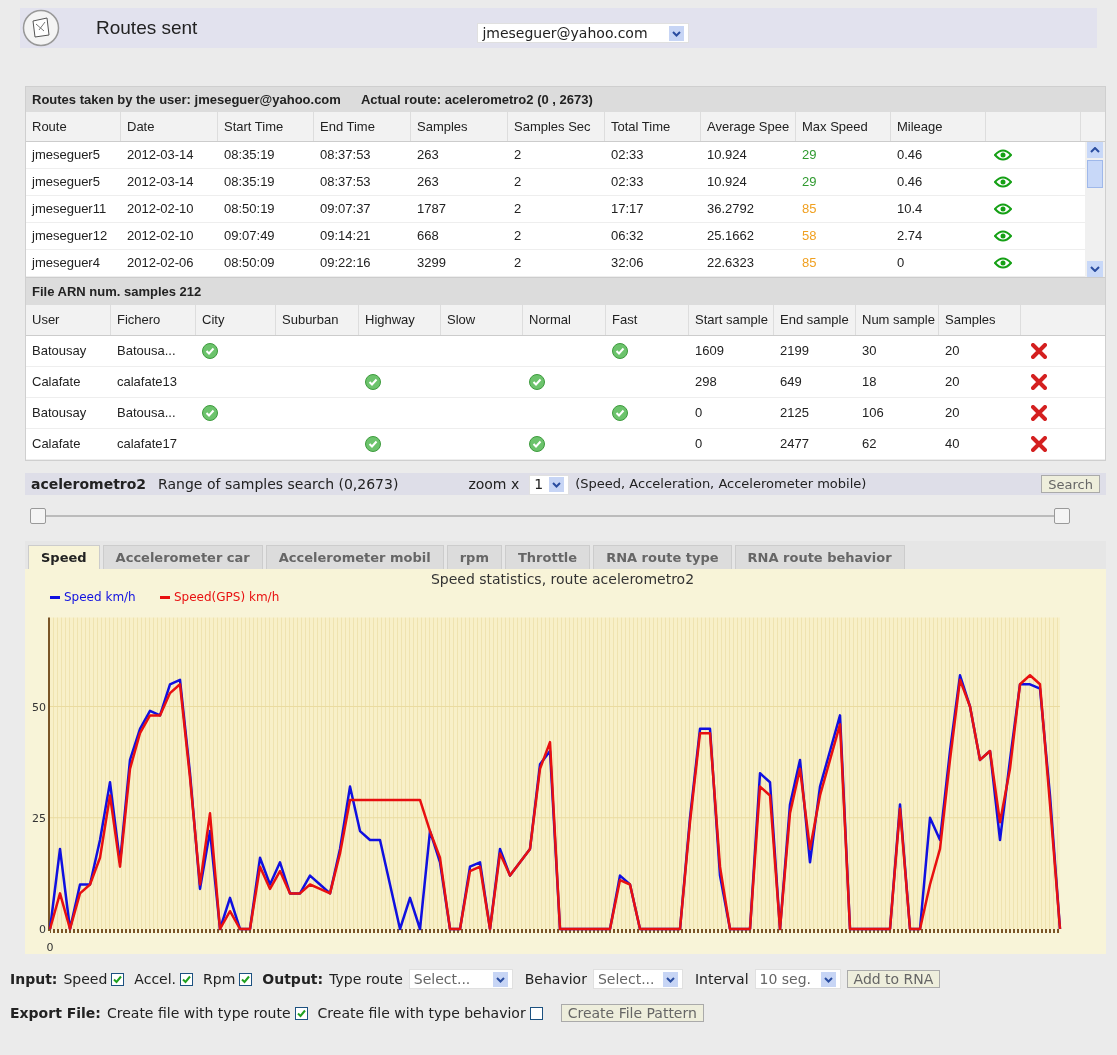 The height and width of the screenshot is (1055, 1117). I want to click on y-tick-label: 25, so click(39, 818).